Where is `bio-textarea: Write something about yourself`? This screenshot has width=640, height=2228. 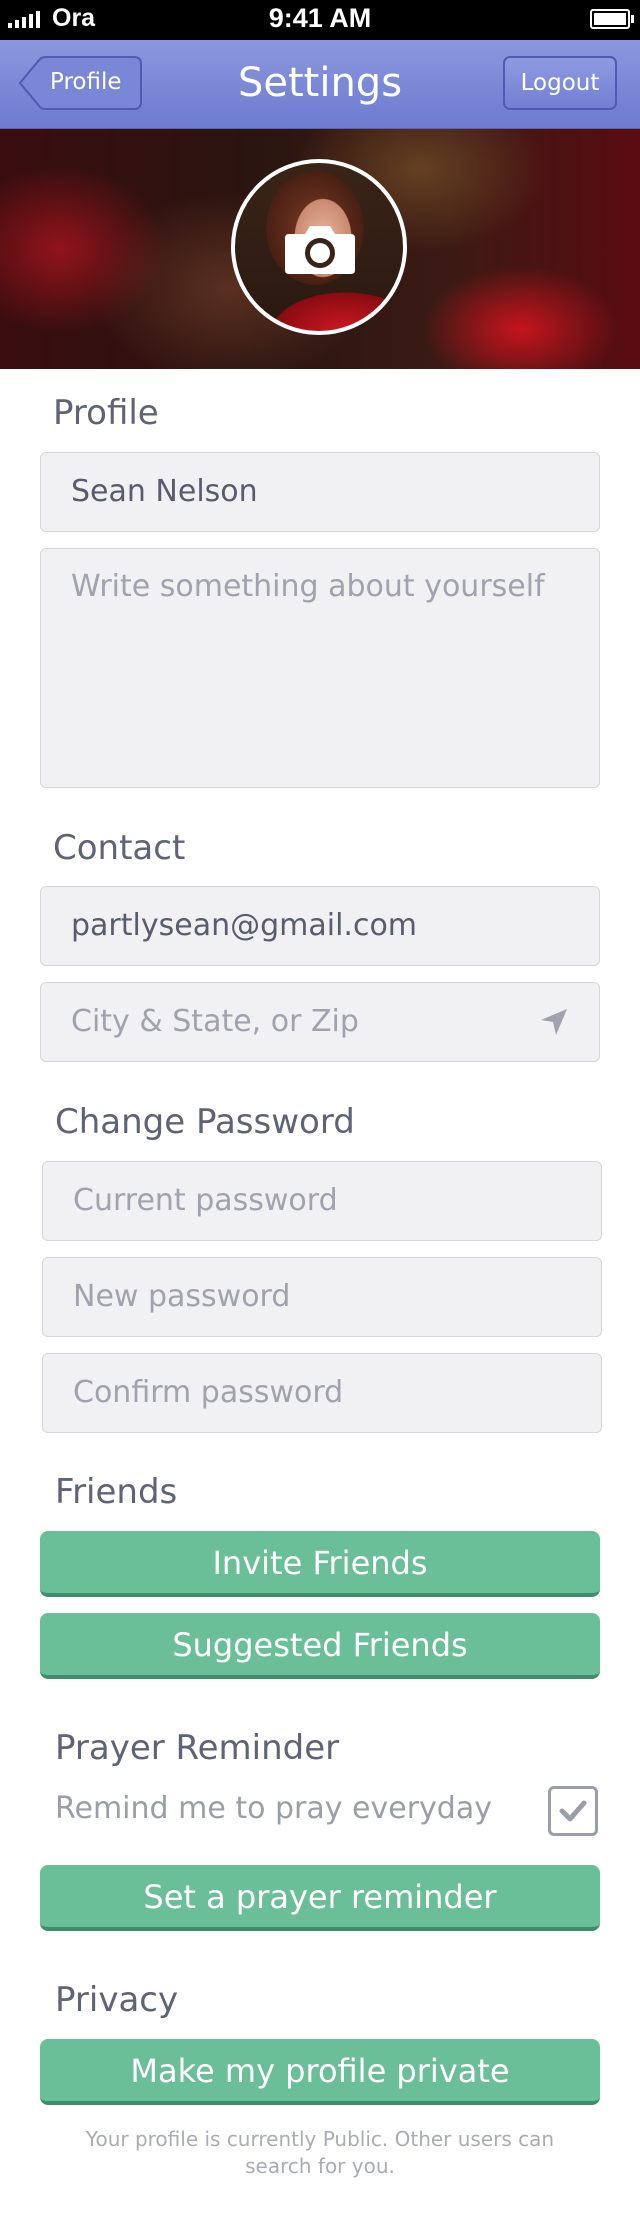
bio-textarea: Write something about yourself is located at coordinates (320, 668).